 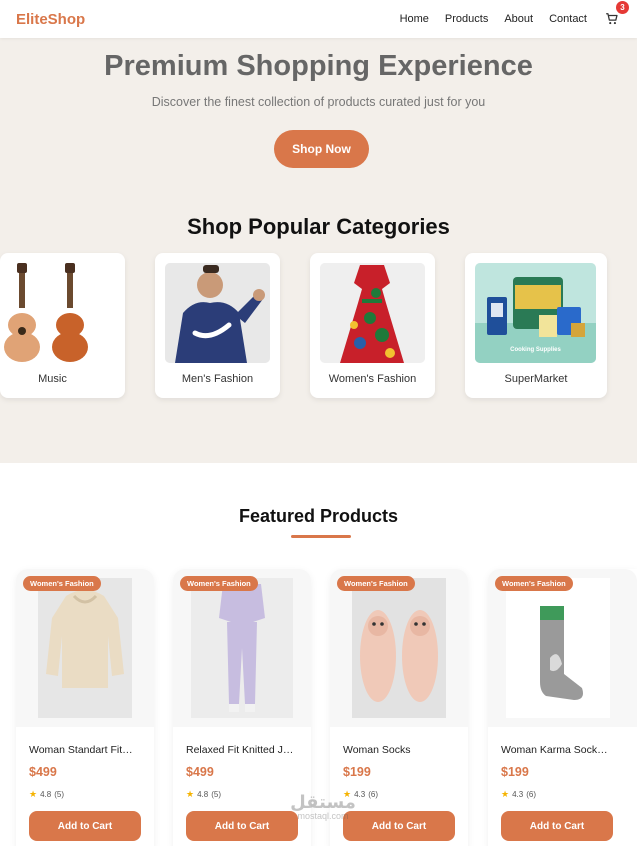 I want to click on guitars-image, so click(x=57, y=313).